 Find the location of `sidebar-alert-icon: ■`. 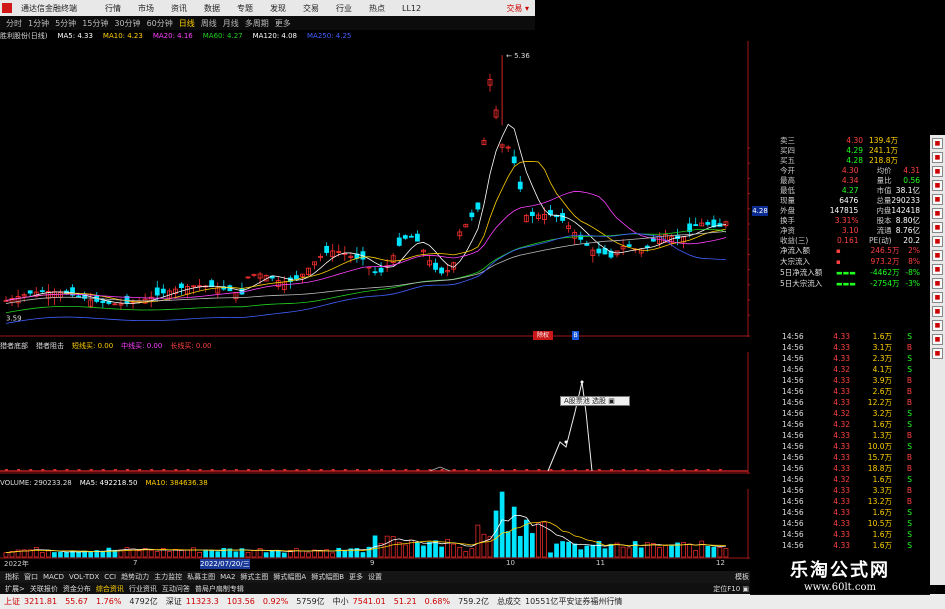

sidebar-alert-icon: ■ is located at coordinates (937, 241).